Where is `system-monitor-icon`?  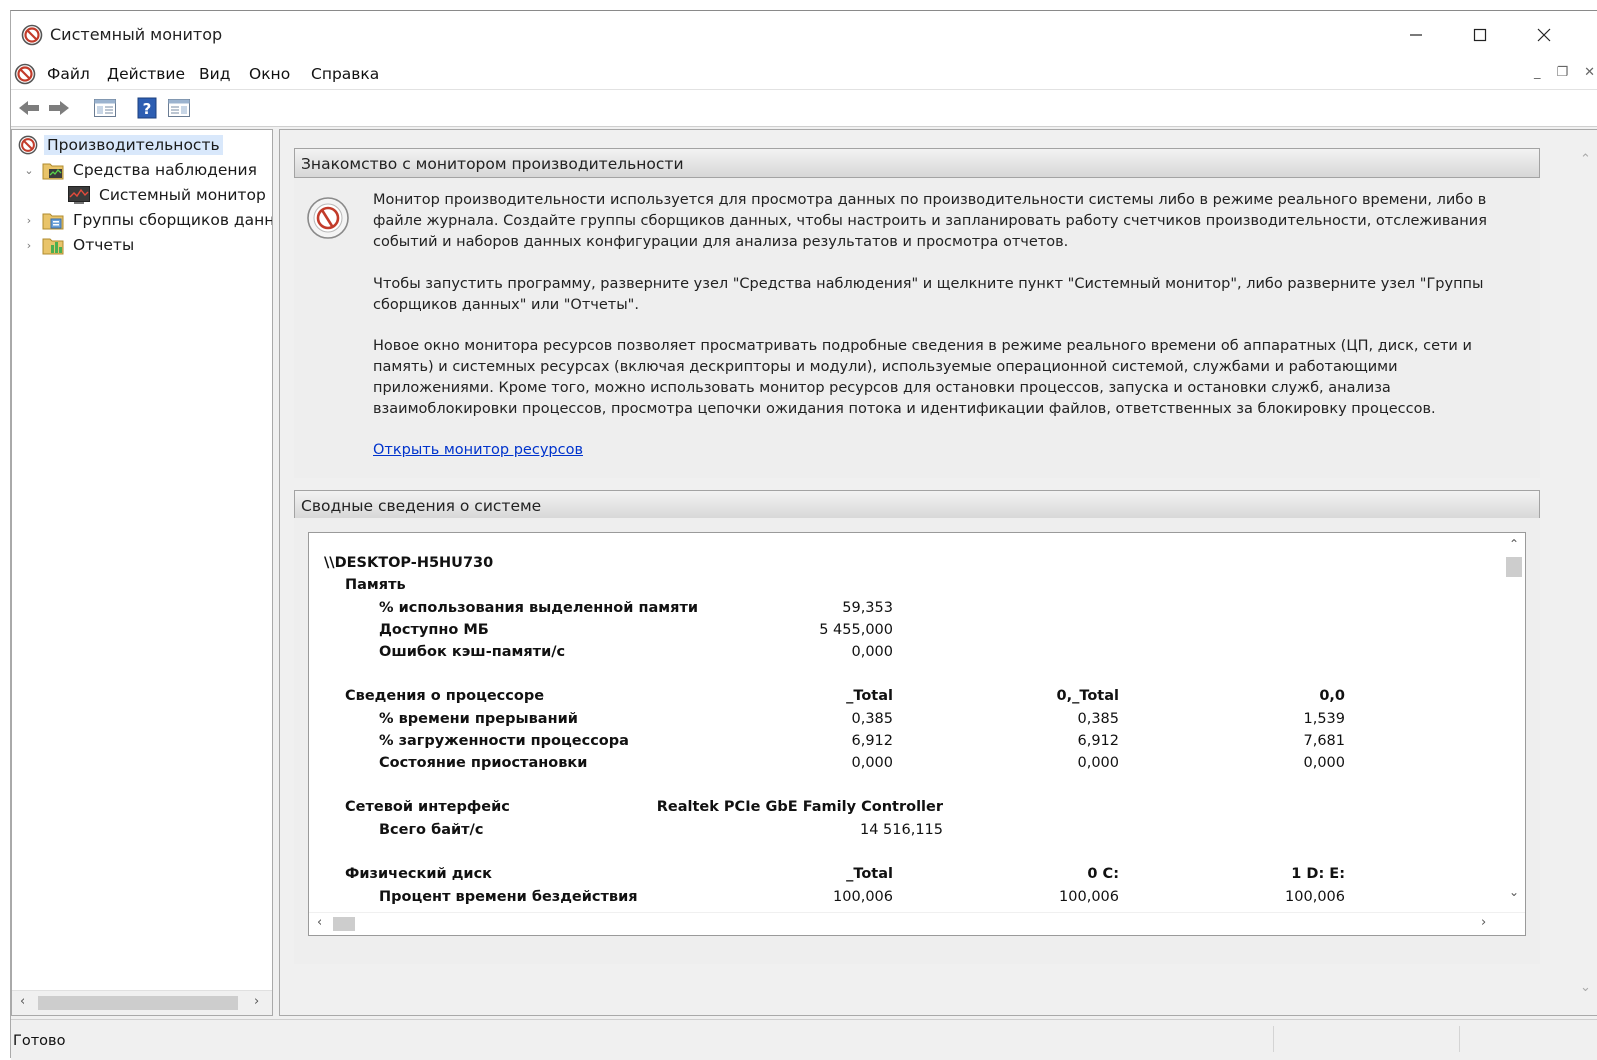
system-monitor-icon is located at coordinates (79, 195).